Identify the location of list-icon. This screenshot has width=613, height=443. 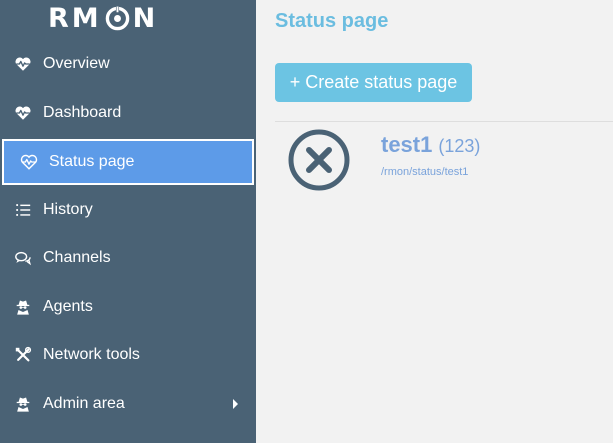
(23, 210).